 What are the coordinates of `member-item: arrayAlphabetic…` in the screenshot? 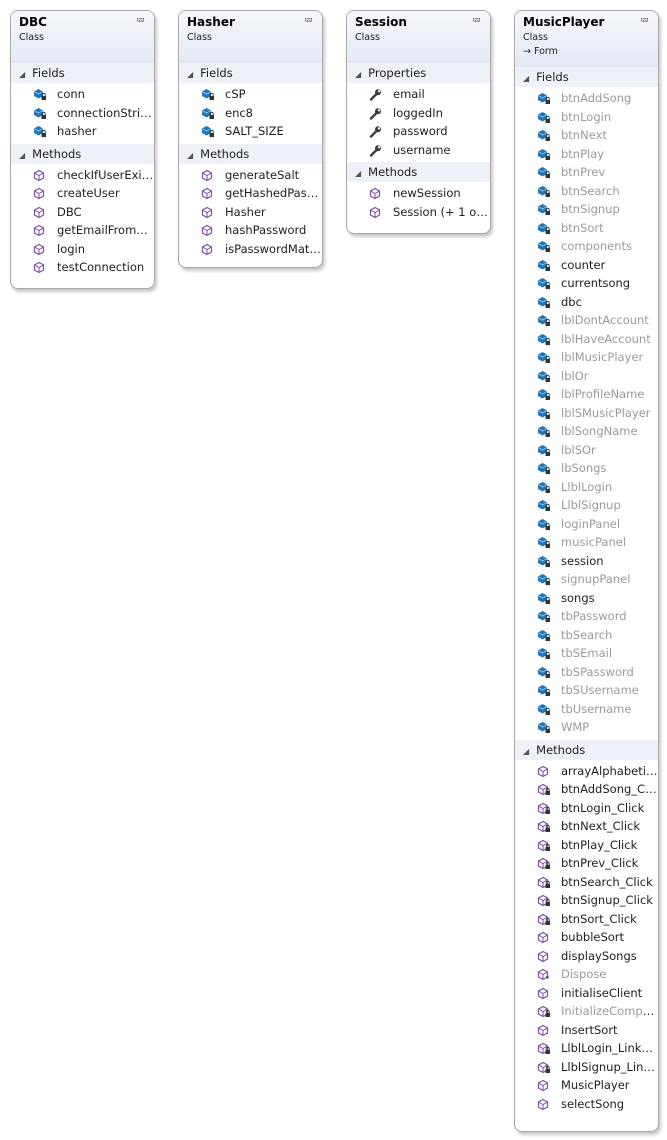 It's located at (586, 771).